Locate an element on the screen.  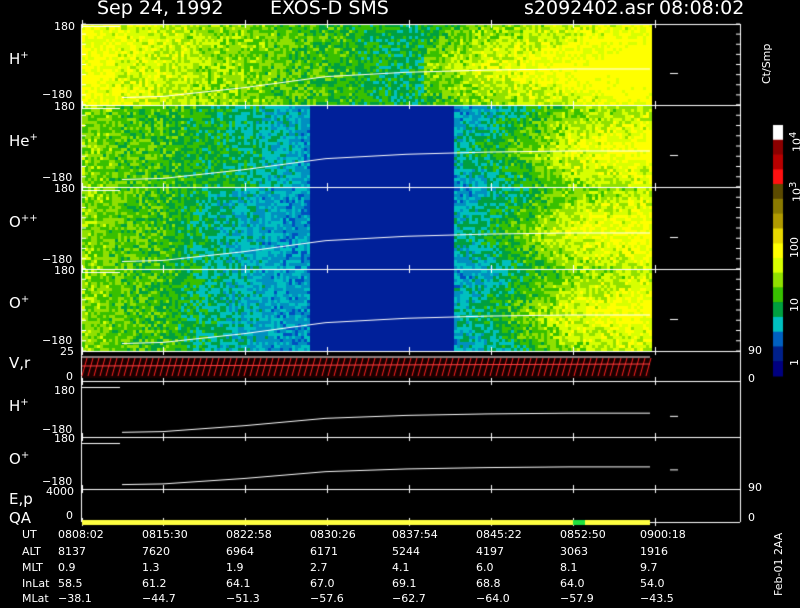
table-cell: 0852:50 is located at coordinates (583, 534).